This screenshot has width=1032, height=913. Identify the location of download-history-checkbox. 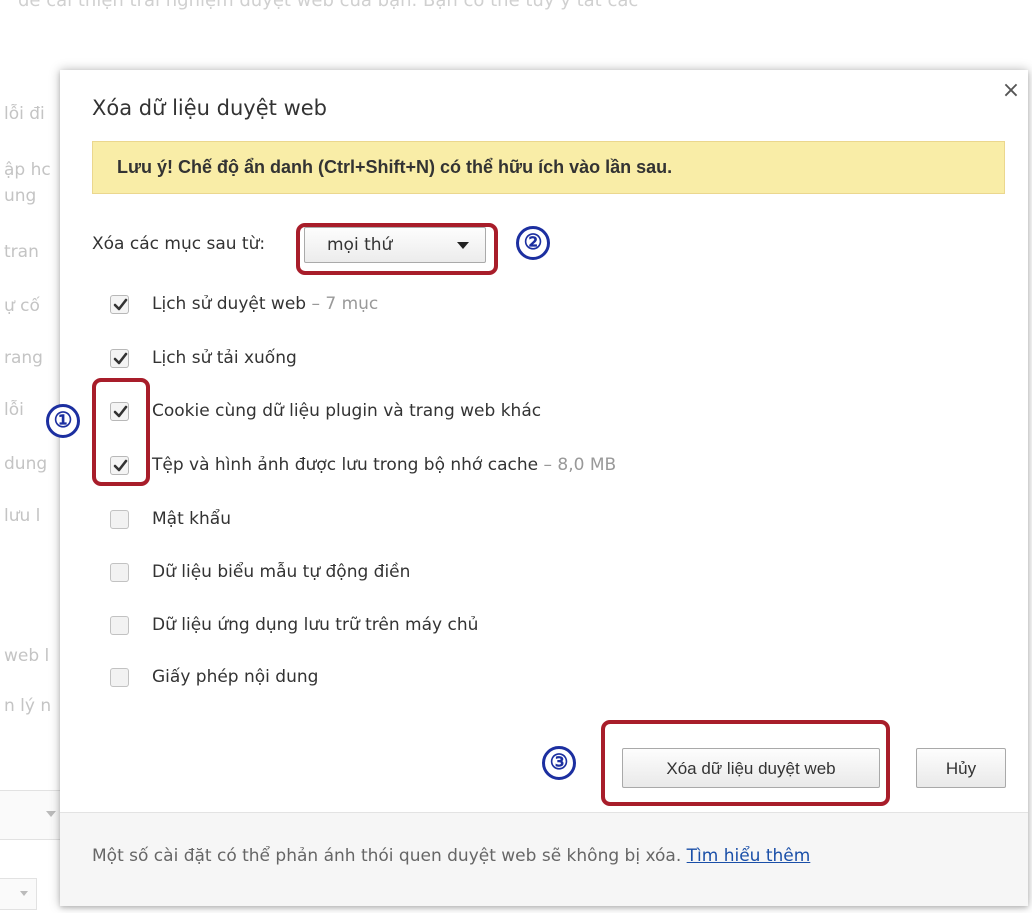
(119, 358).